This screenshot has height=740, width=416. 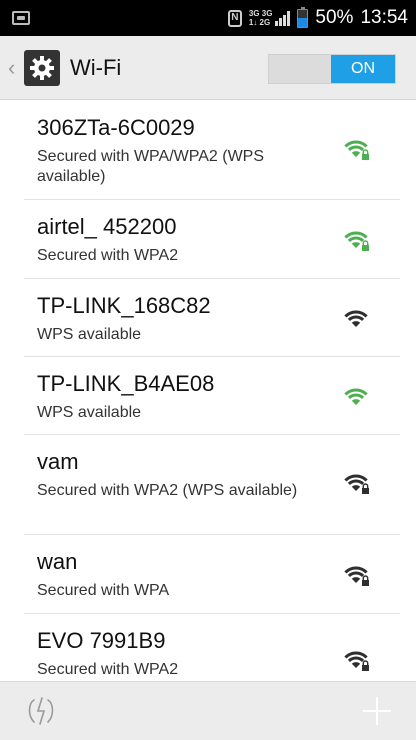 What do you see at coordinates (208, 574) in the screenshot?
I see `wifi-network-item: wan Secured with WPA` at bounding box center [208, 574].